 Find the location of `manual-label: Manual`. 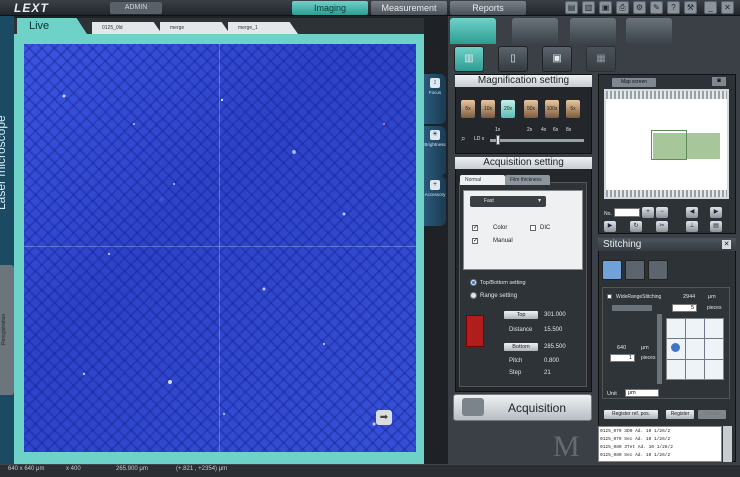

manual-label: Manual is located at coordinates (503, 241).